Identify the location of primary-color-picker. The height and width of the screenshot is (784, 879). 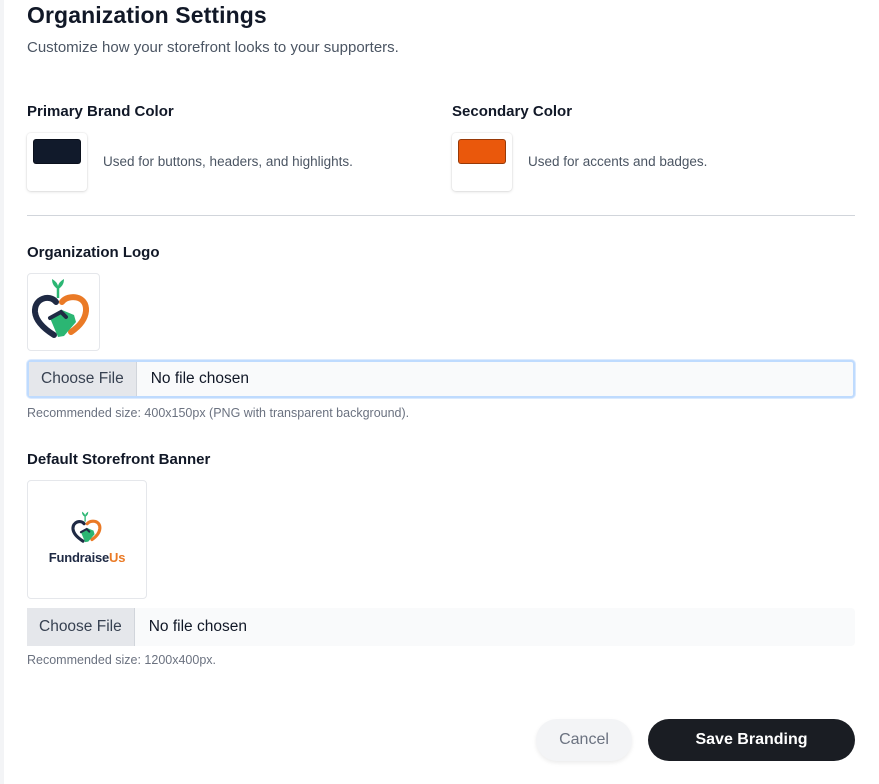
(57, 162).